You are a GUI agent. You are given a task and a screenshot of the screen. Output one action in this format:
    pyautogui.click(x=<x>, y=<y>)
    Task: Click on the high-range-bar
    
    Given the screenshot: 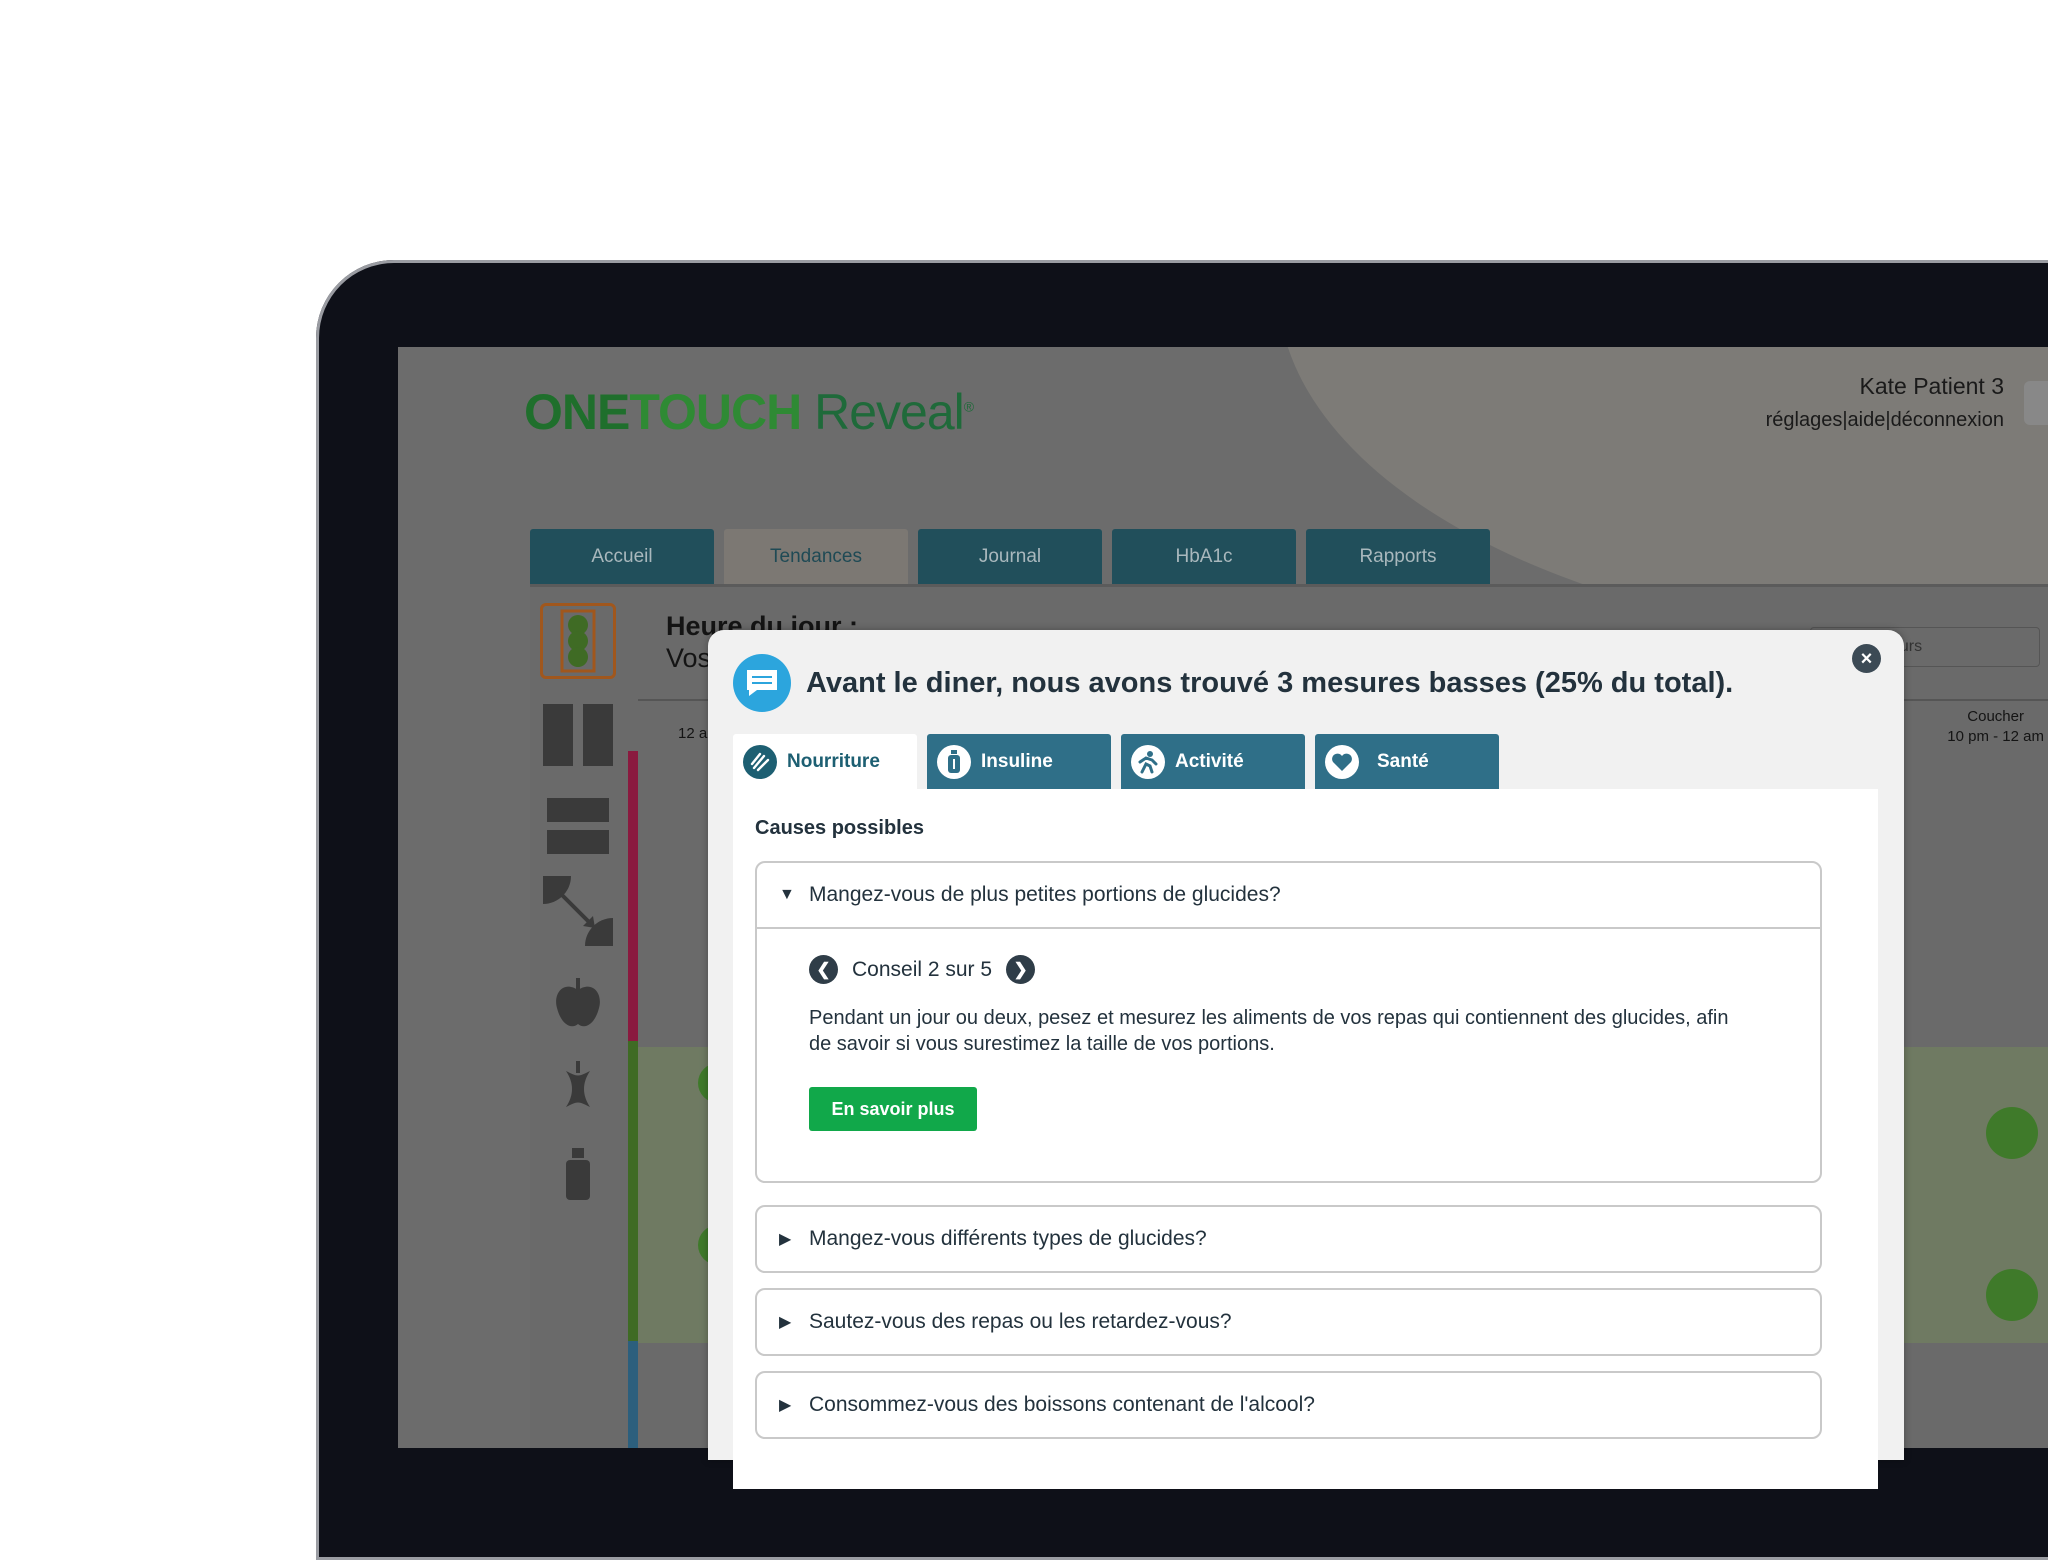 What is the action you would take?
    pyautogui.click(x=633, y=896)
    